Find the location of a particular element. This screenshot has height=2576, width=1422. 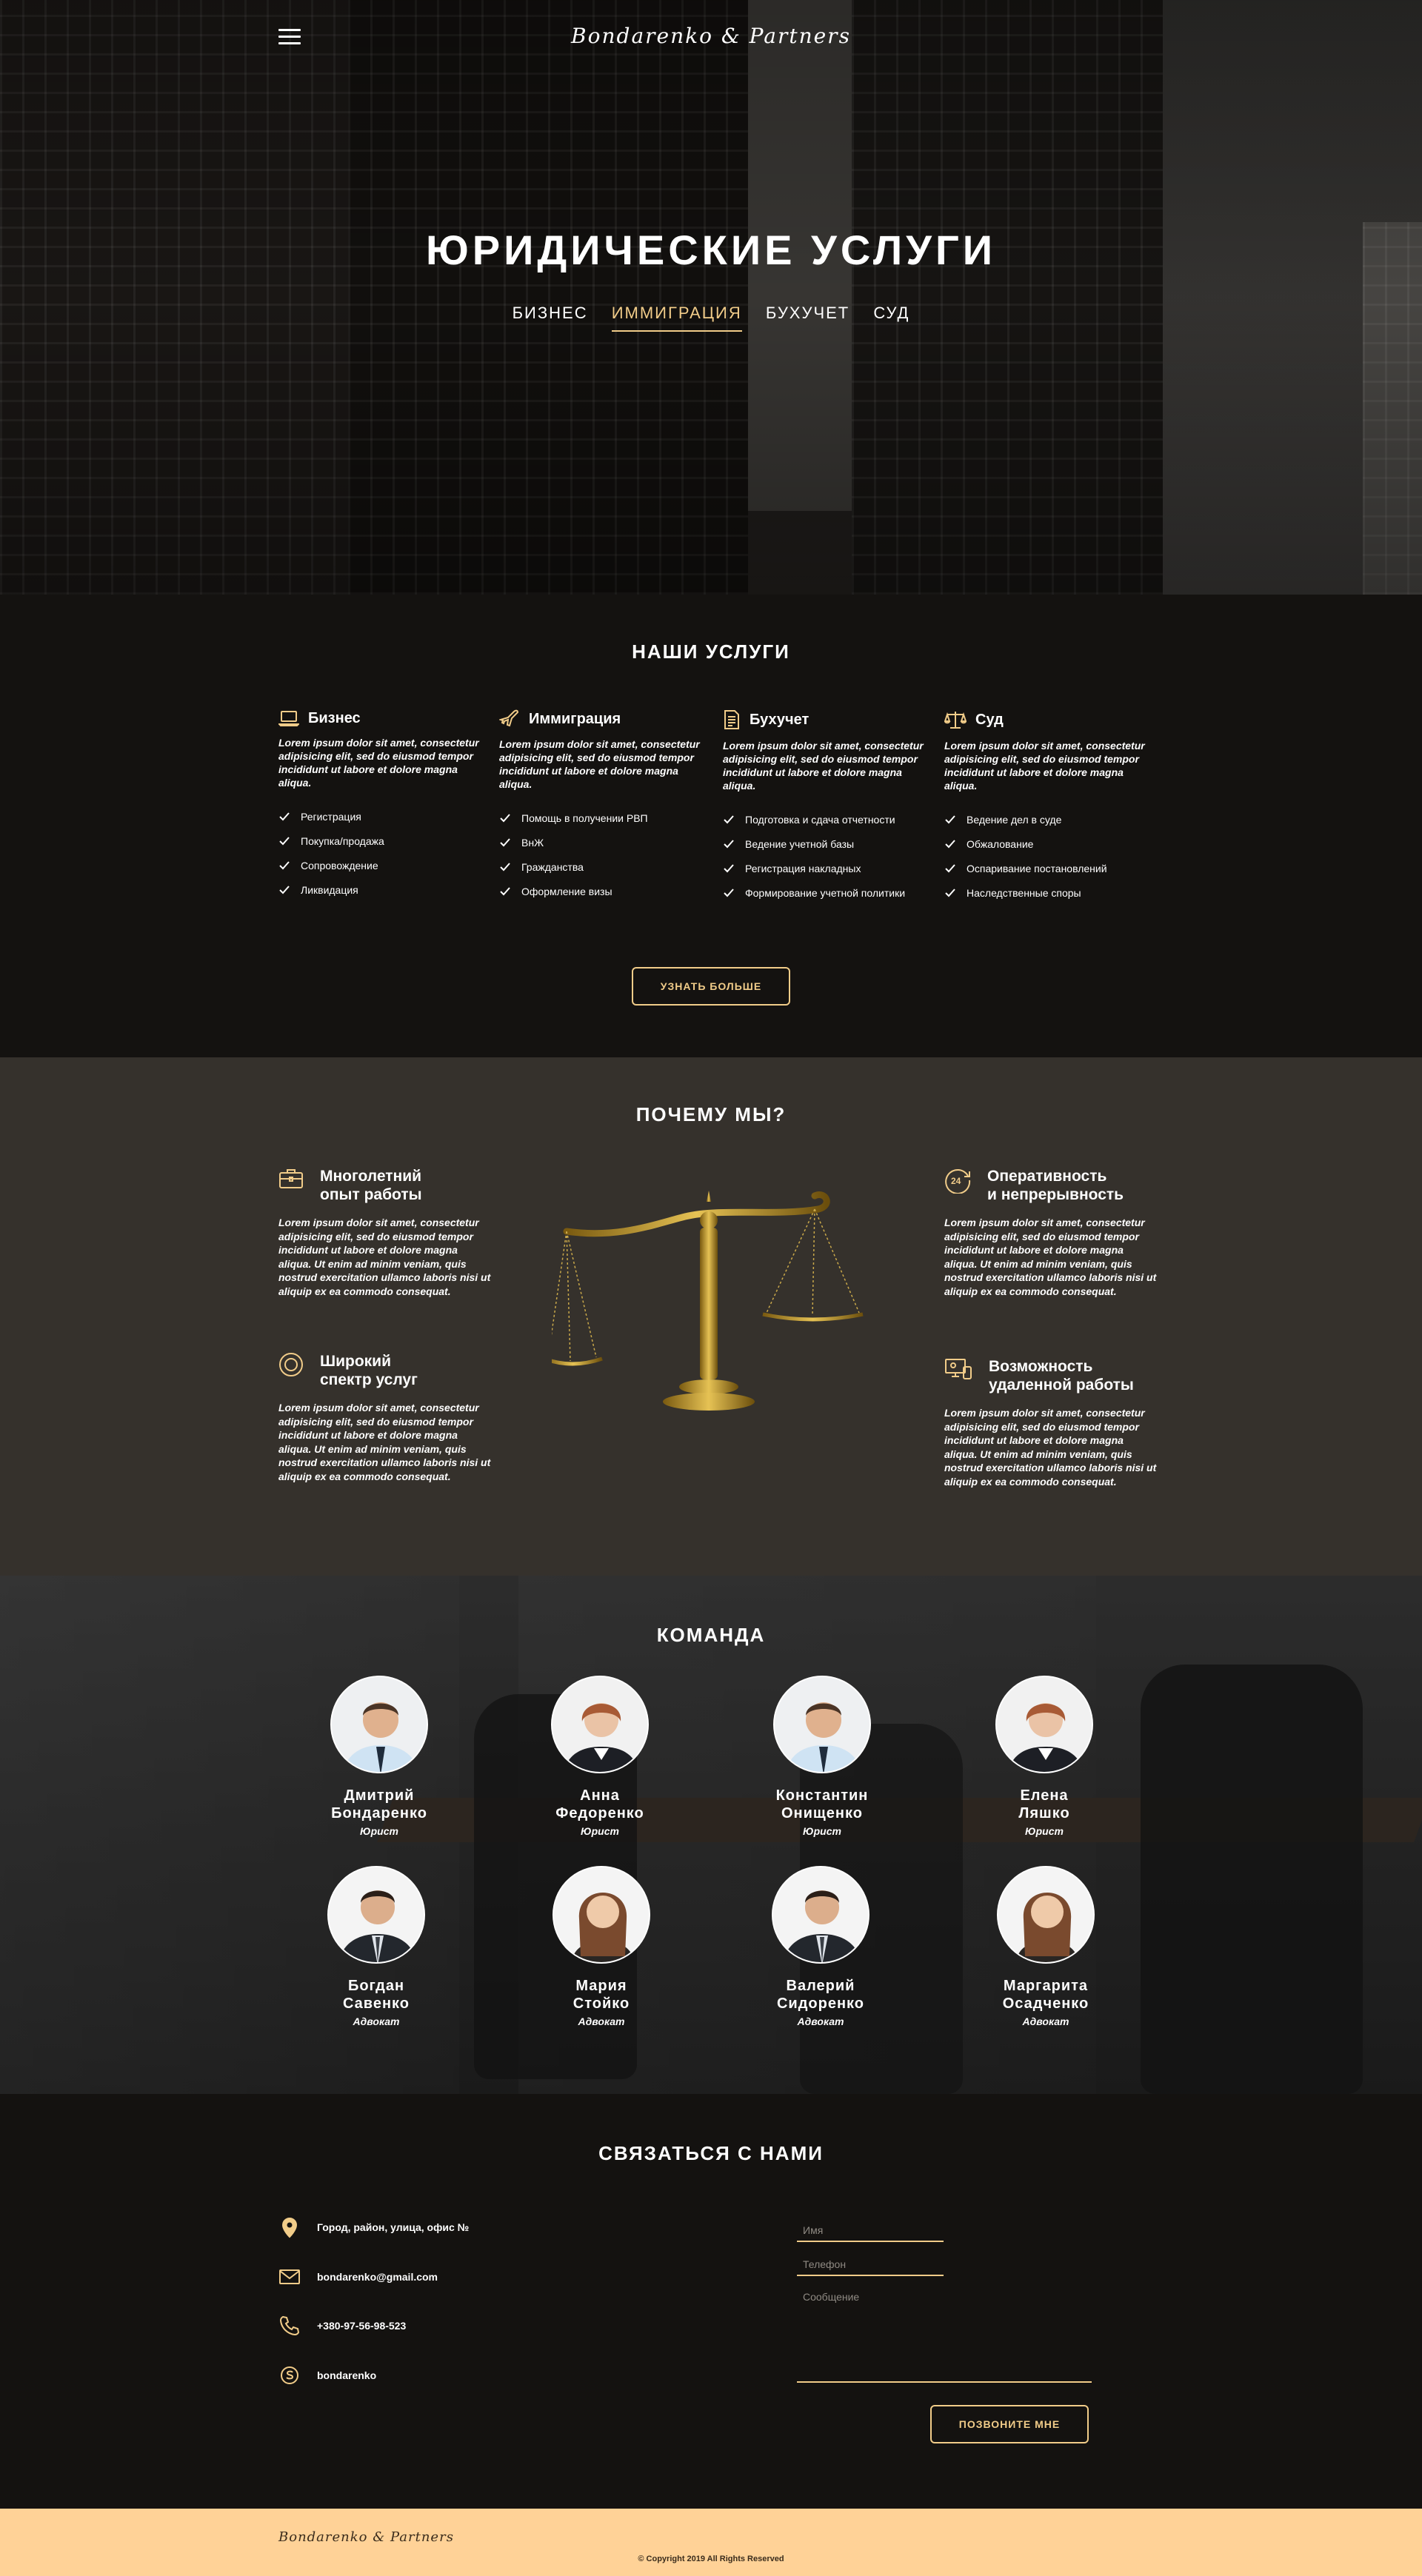

scales-illustration is located at coordinates (708, 1301).